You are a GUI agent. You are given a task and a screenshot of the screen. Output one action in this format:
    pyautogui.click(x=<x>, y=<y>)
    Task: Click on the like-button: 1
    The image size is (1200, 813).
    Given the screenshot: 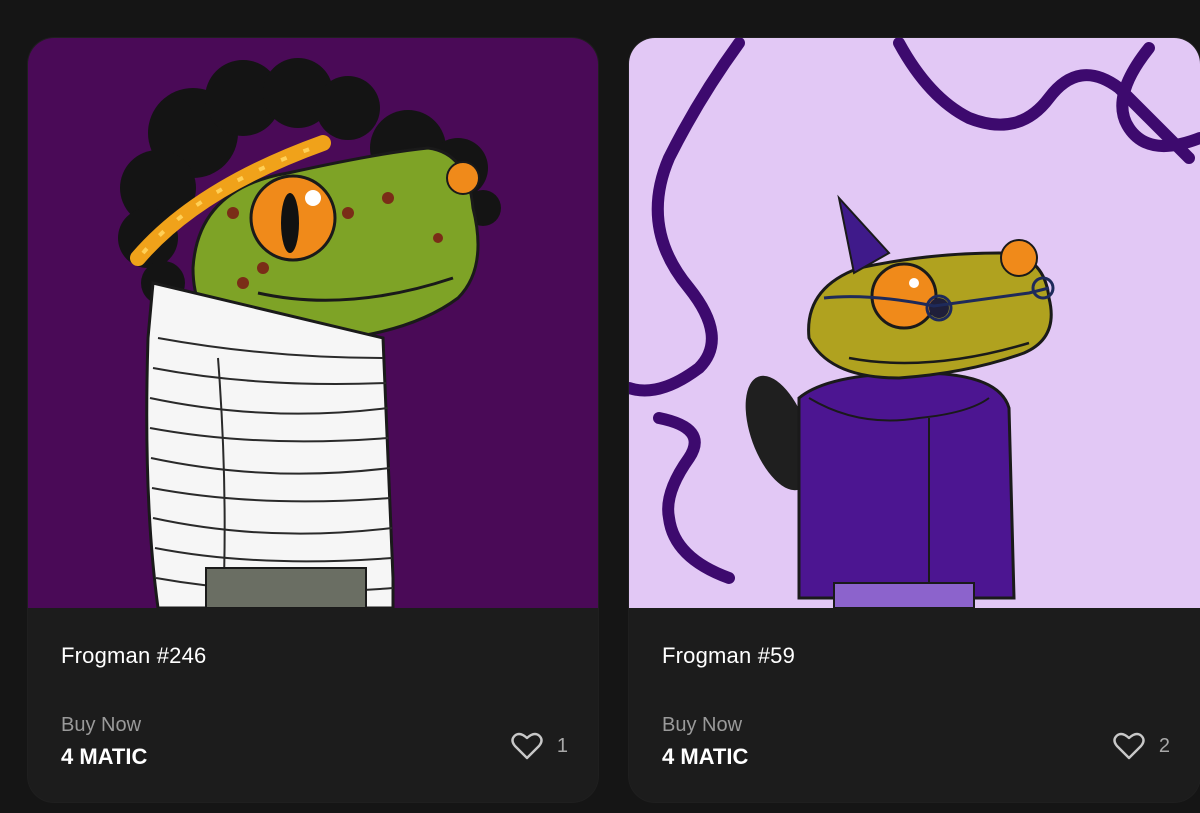 What is the action you would take?
    pyautogui.click(x=539, y=746)
    